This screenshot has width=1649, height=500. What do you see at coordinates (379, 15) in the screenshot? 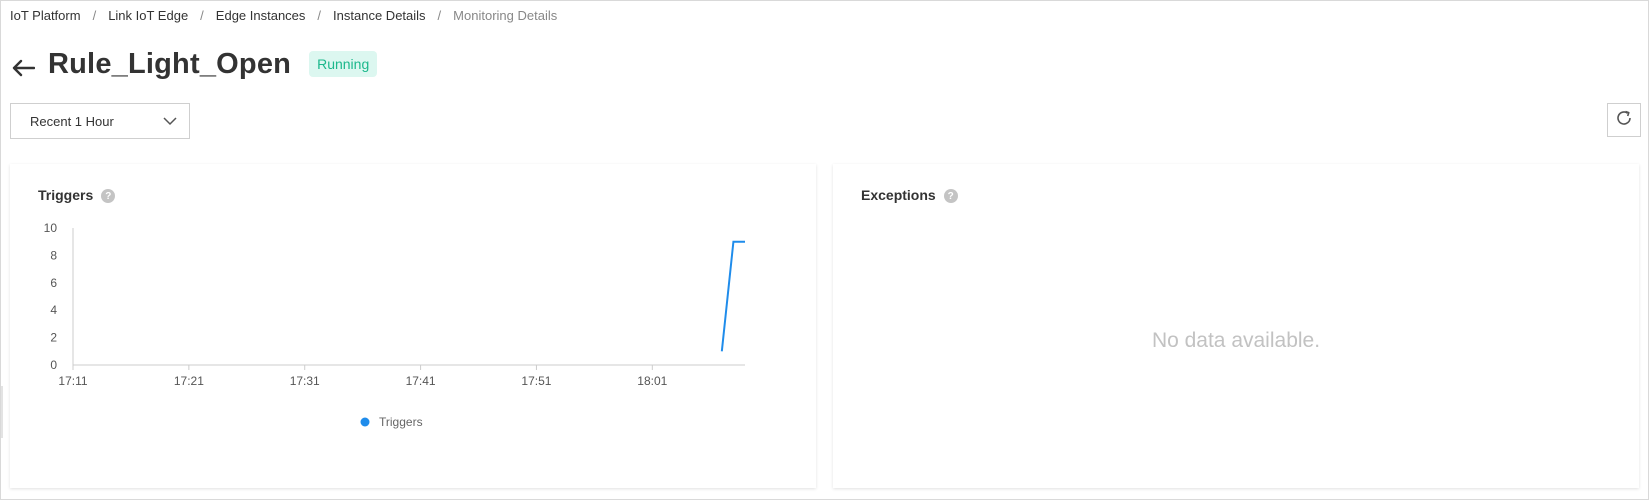
I see `breadcrumb-item-instance-details: Instance Details` at bounding box center [379, 15].